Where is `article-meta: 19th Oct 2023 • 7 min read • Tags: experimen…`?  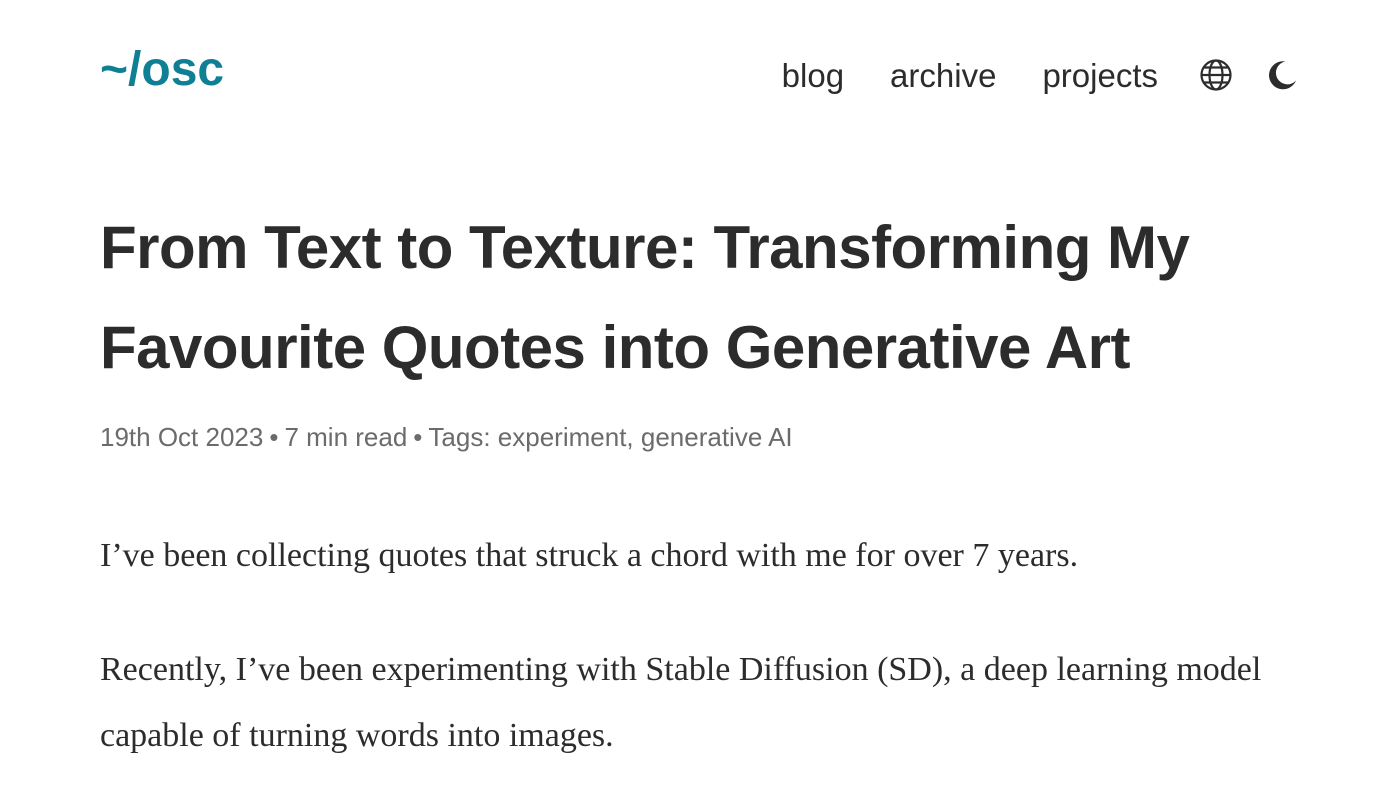 article-meta: 19th Oct 2023 • 7 min read • Tags: experimen… is located at coordinates (700, 437).